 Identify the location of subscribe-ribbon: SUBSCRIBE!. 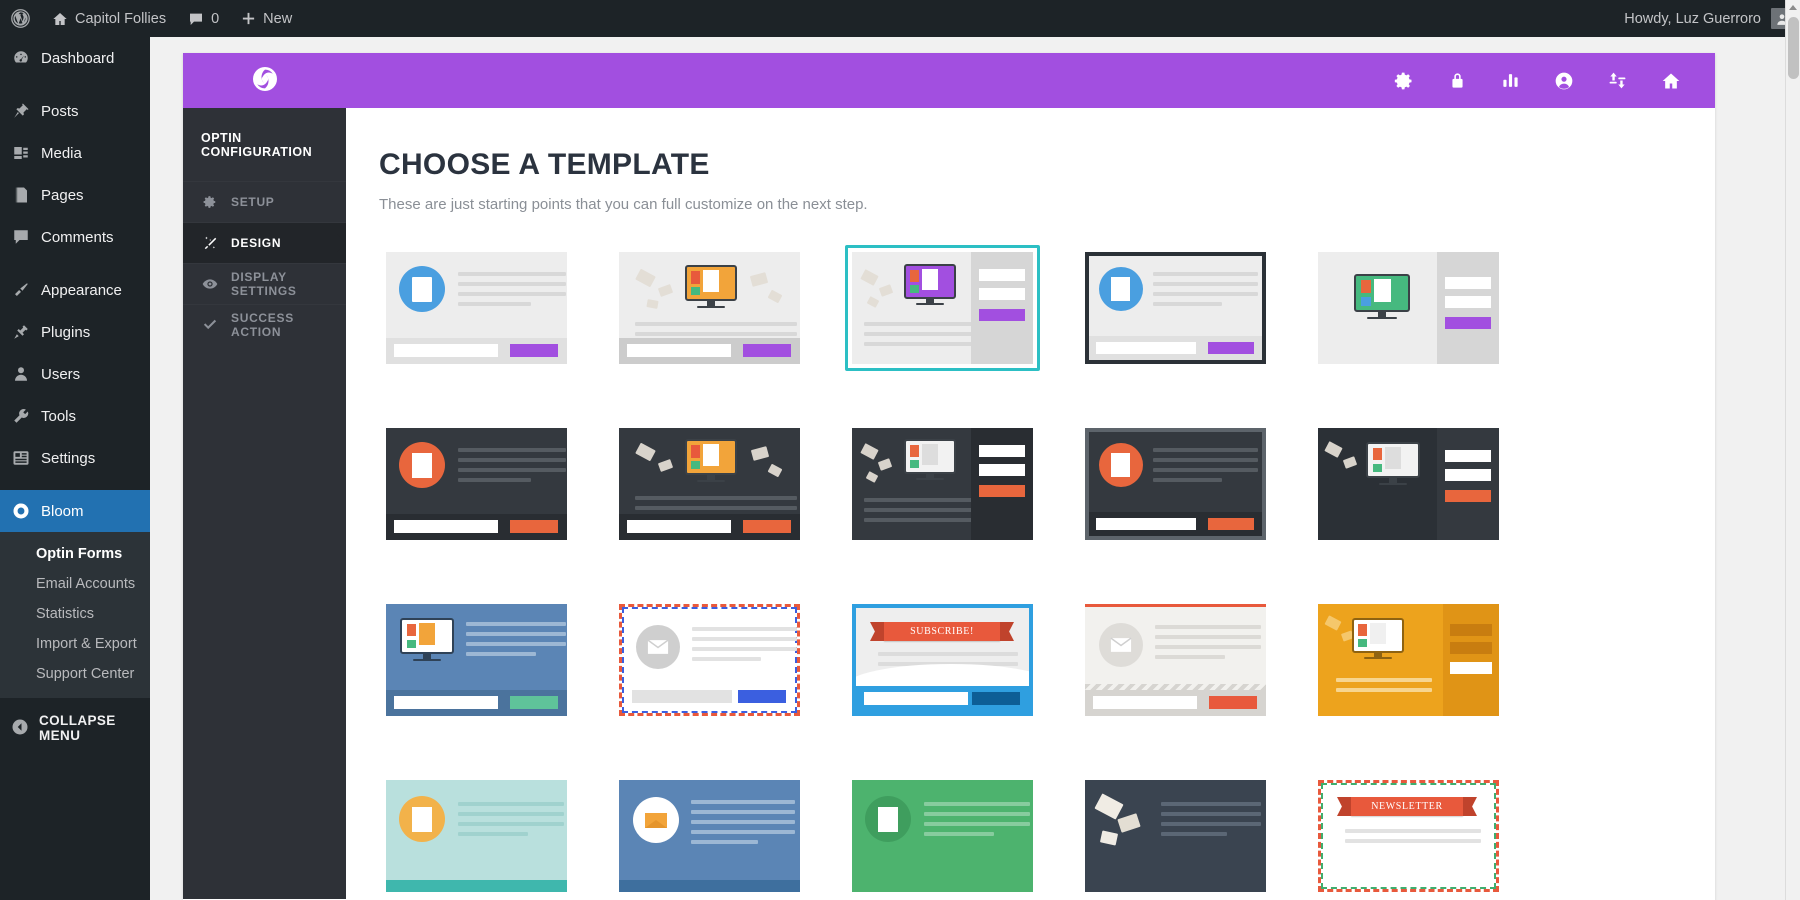
(942, 631).